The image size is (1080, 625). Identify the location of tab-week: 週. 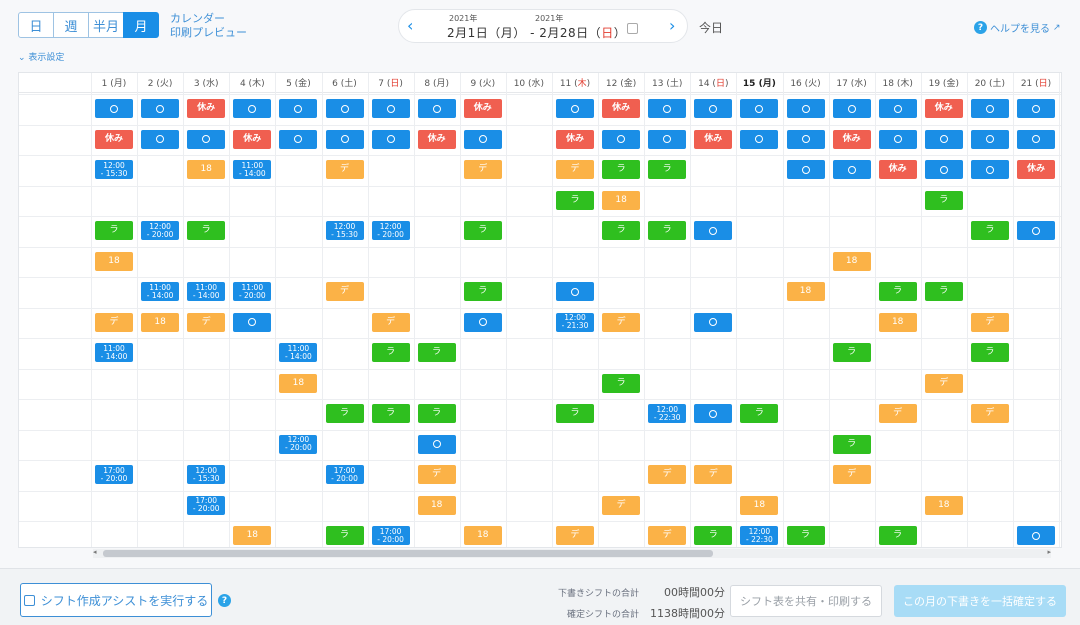
(71, 25).